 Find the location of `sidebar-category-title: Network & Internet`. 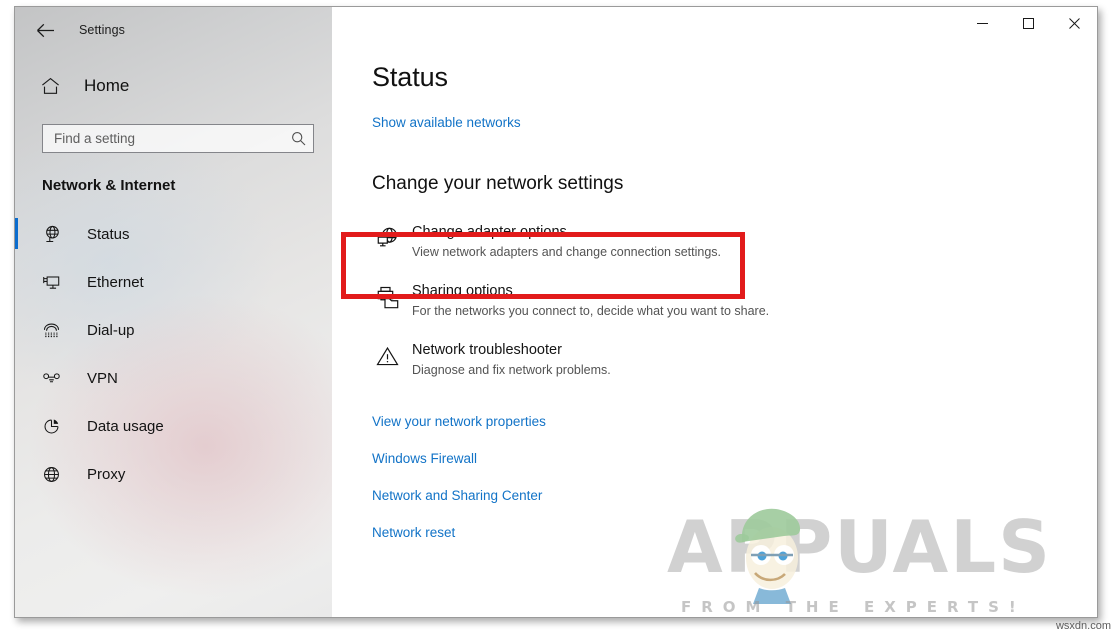

sidebar-category-title: Network & Internet is located at coordinates (109, 185).